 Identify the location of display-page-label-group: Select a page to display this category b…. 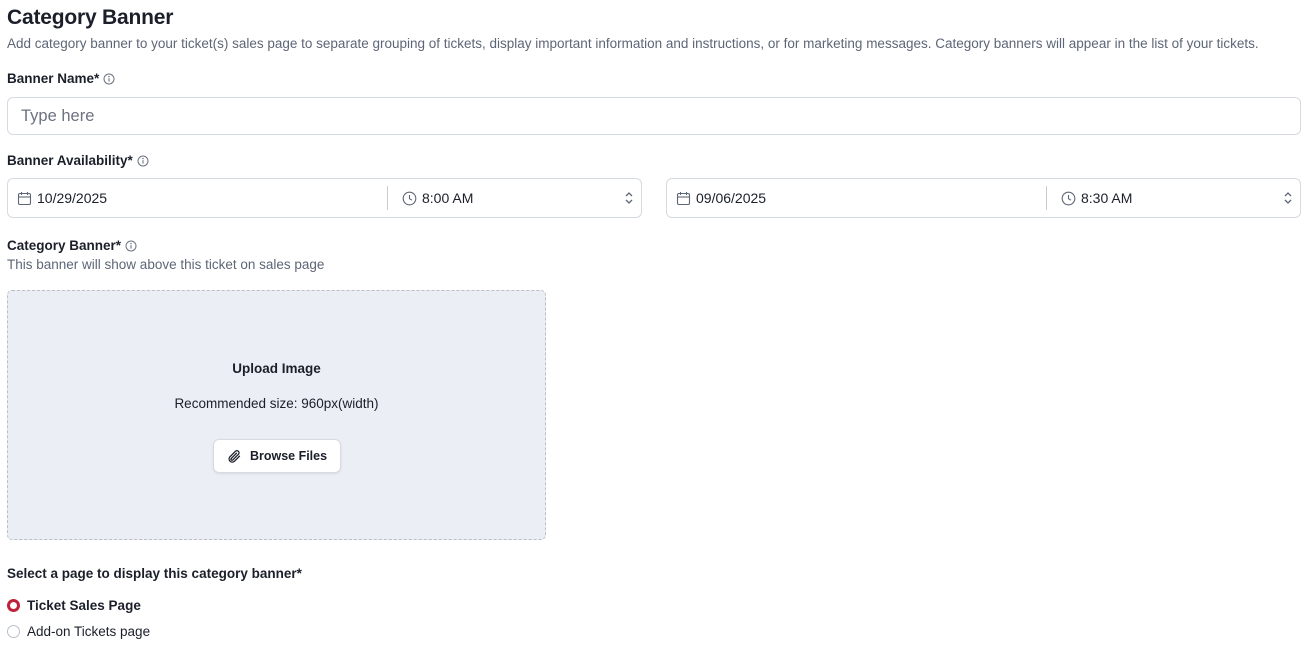
(154, 573).